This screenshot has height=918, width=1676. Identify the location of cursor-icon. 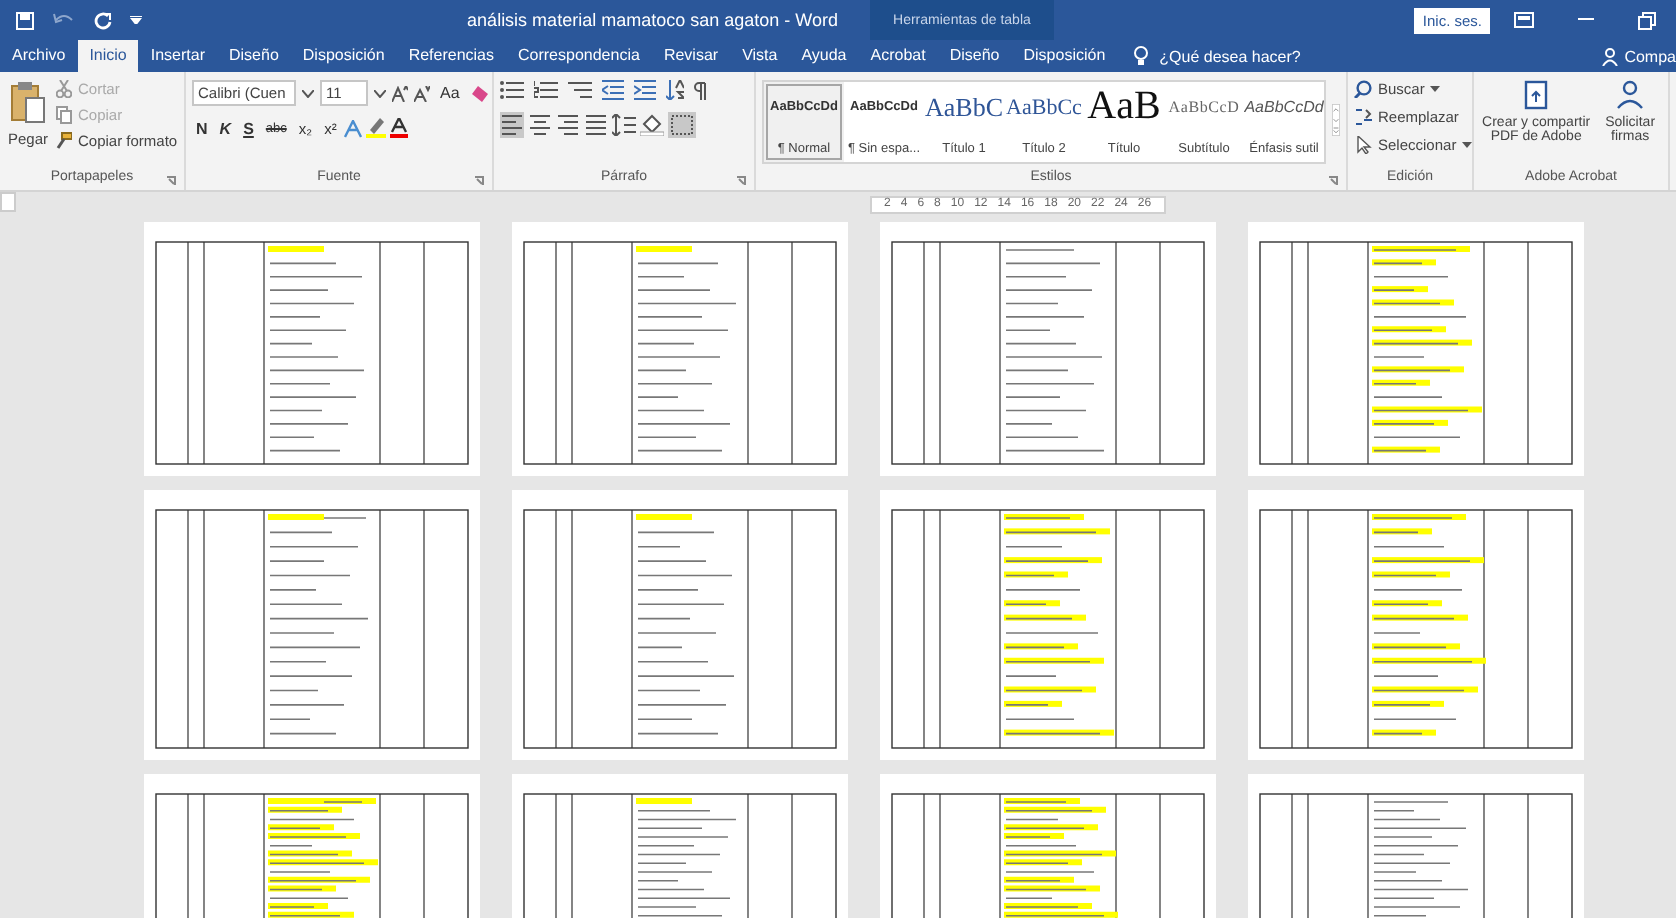
(1363, 145).